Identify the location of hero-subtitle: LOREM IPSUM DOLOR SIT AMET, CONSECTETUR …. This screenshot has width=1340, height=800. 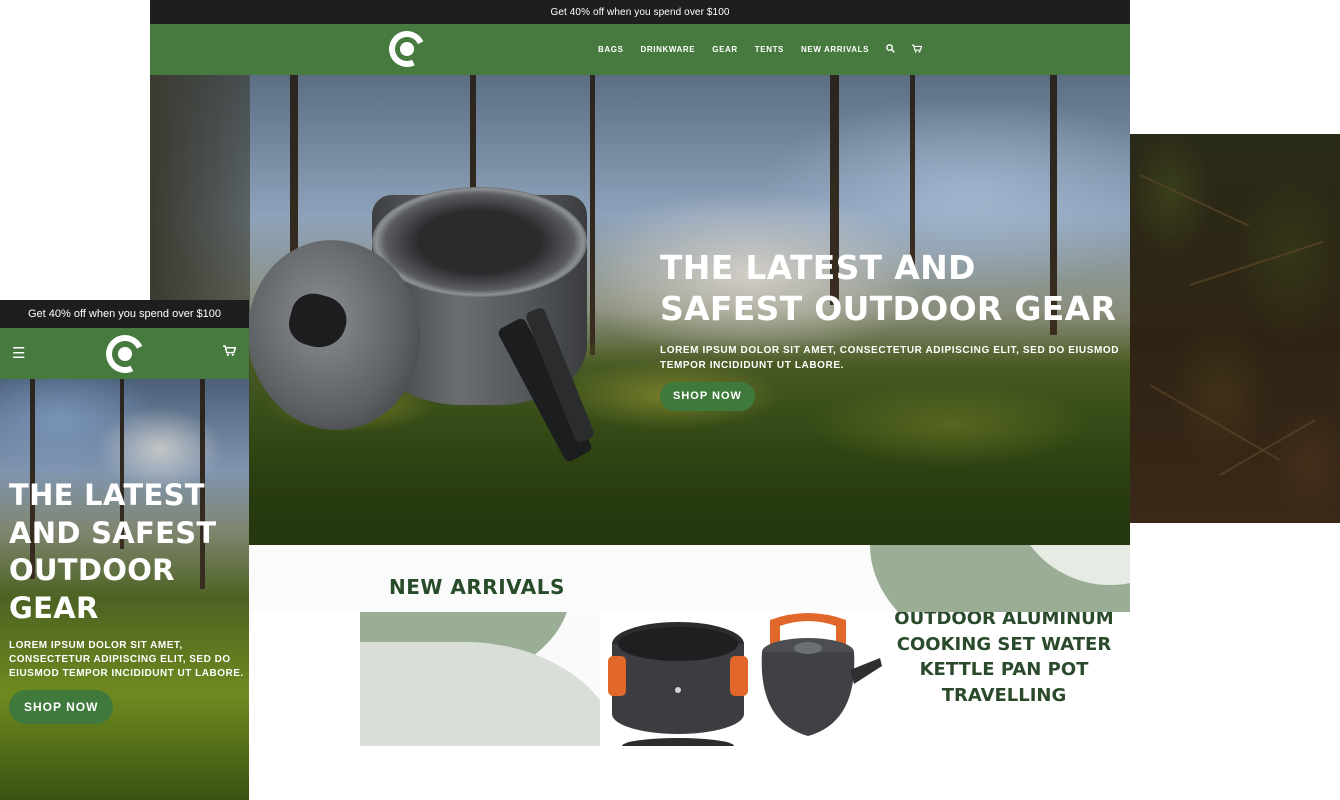
(890, 358).